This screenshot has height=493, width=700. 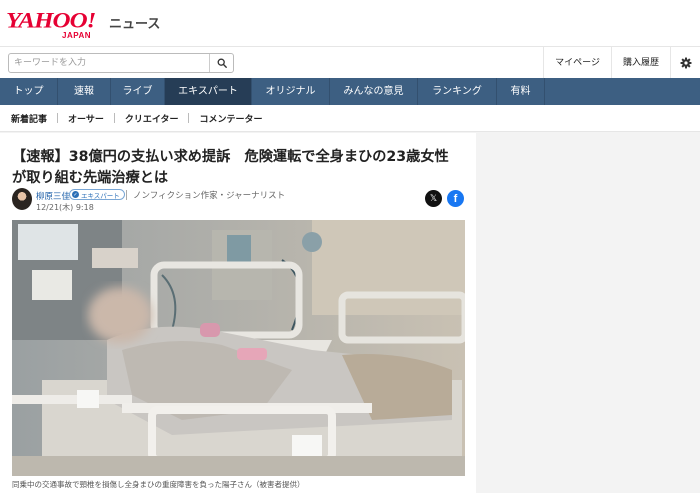 What do you see at coordinates (51, 20) in the screenshot?
I see `logo-yahoo-text: YAHOO!` at bounding box center [51, 20].